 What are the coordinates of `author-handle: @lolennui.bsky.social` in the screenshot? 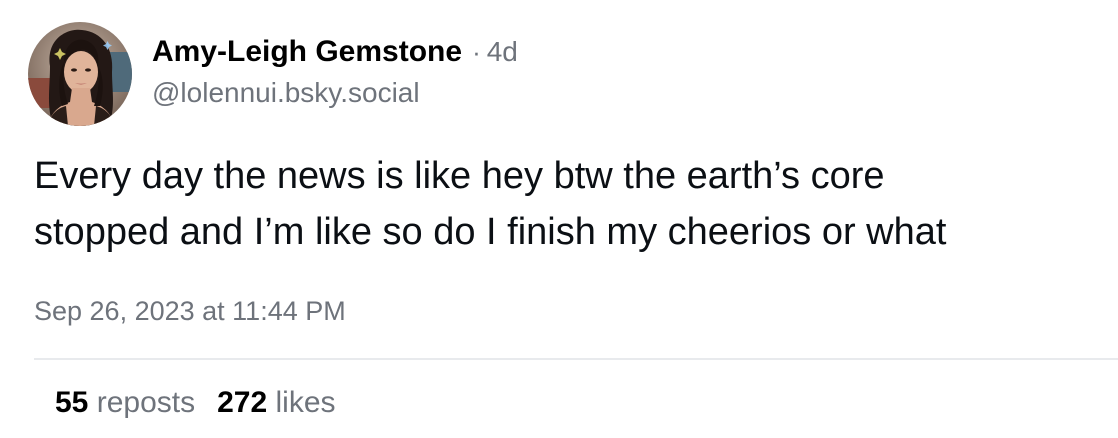 It's located at (335, 93).